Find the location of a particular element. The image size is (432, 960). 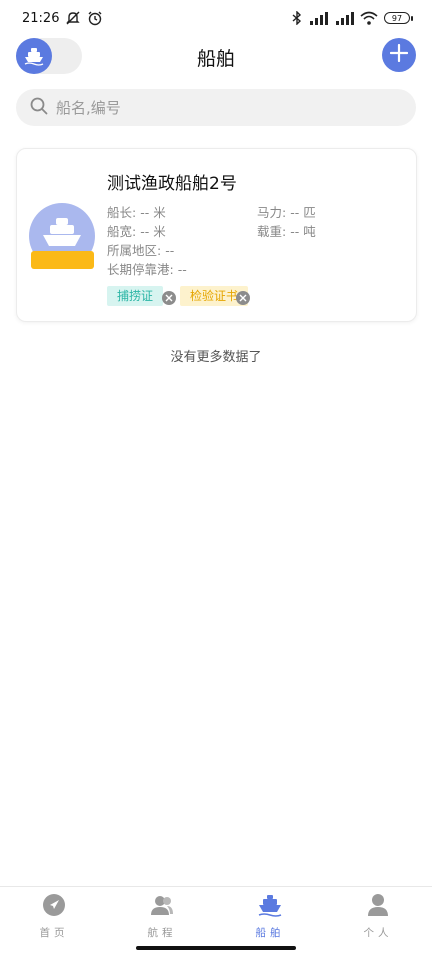

ship-width: 船宽: -- 米 is located at coordinates (136, 230).